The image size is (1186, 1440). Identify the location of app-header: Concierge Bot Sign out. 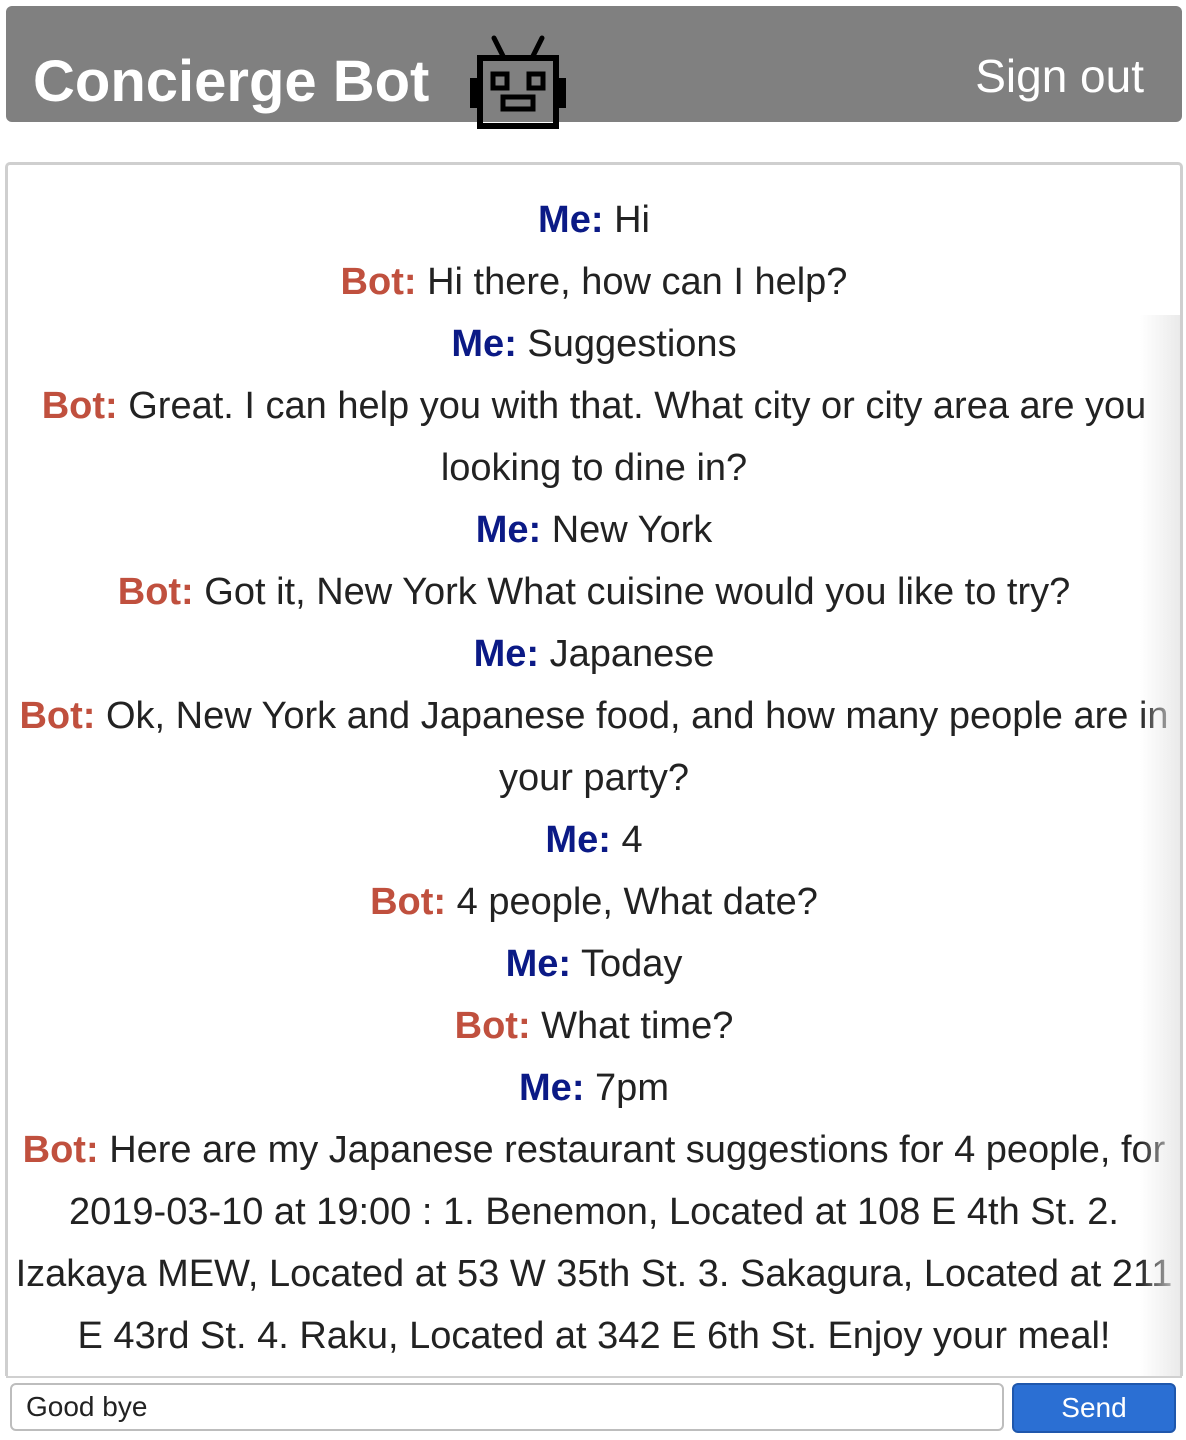
(594, 67).